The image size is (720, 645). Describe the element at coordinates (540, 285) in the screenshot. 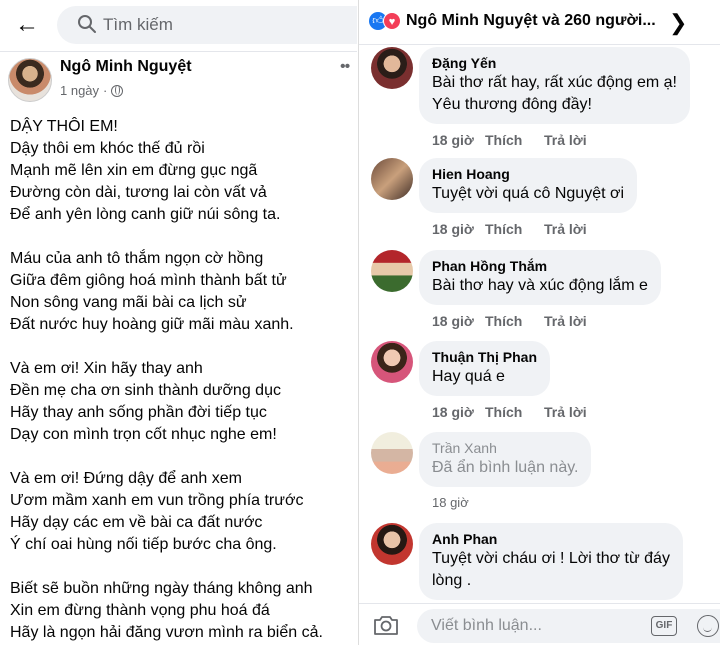

I see `comment-text: Bài thơ hay và xúc động lắm e` at that location.